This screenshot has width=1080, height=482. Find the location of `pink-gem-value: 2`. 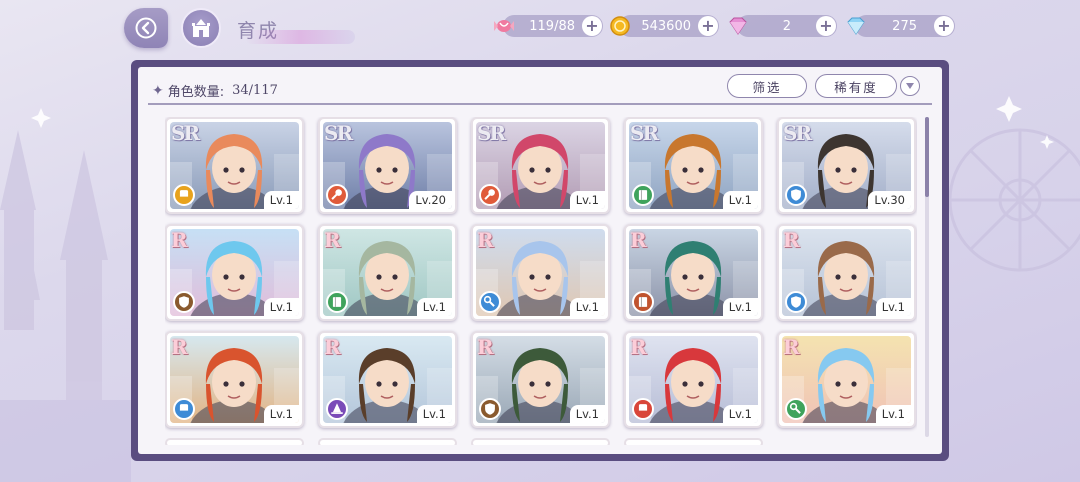

pink-gem-value: 2 is located at coordinates (786, 26).